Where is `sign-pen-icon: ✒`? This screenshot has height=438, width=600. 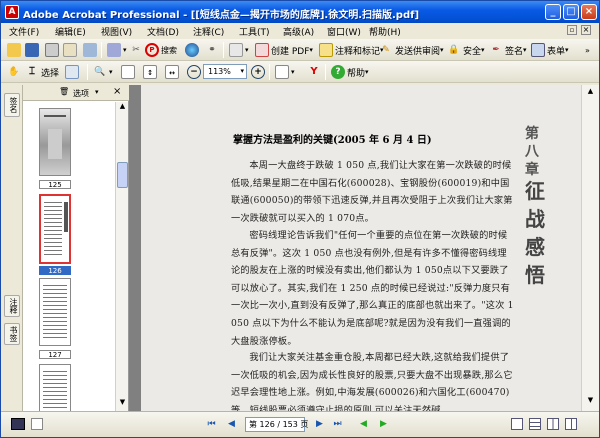
sign-pen-icon: ✒ is located at coordinates (496, 50).